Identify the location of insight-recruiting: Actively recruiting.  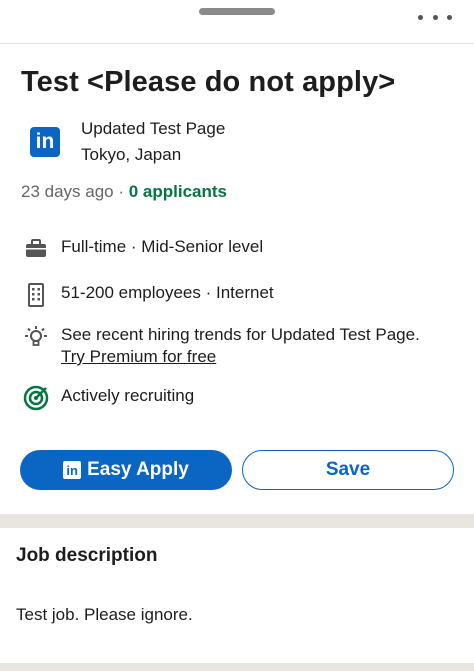
(107, 398).